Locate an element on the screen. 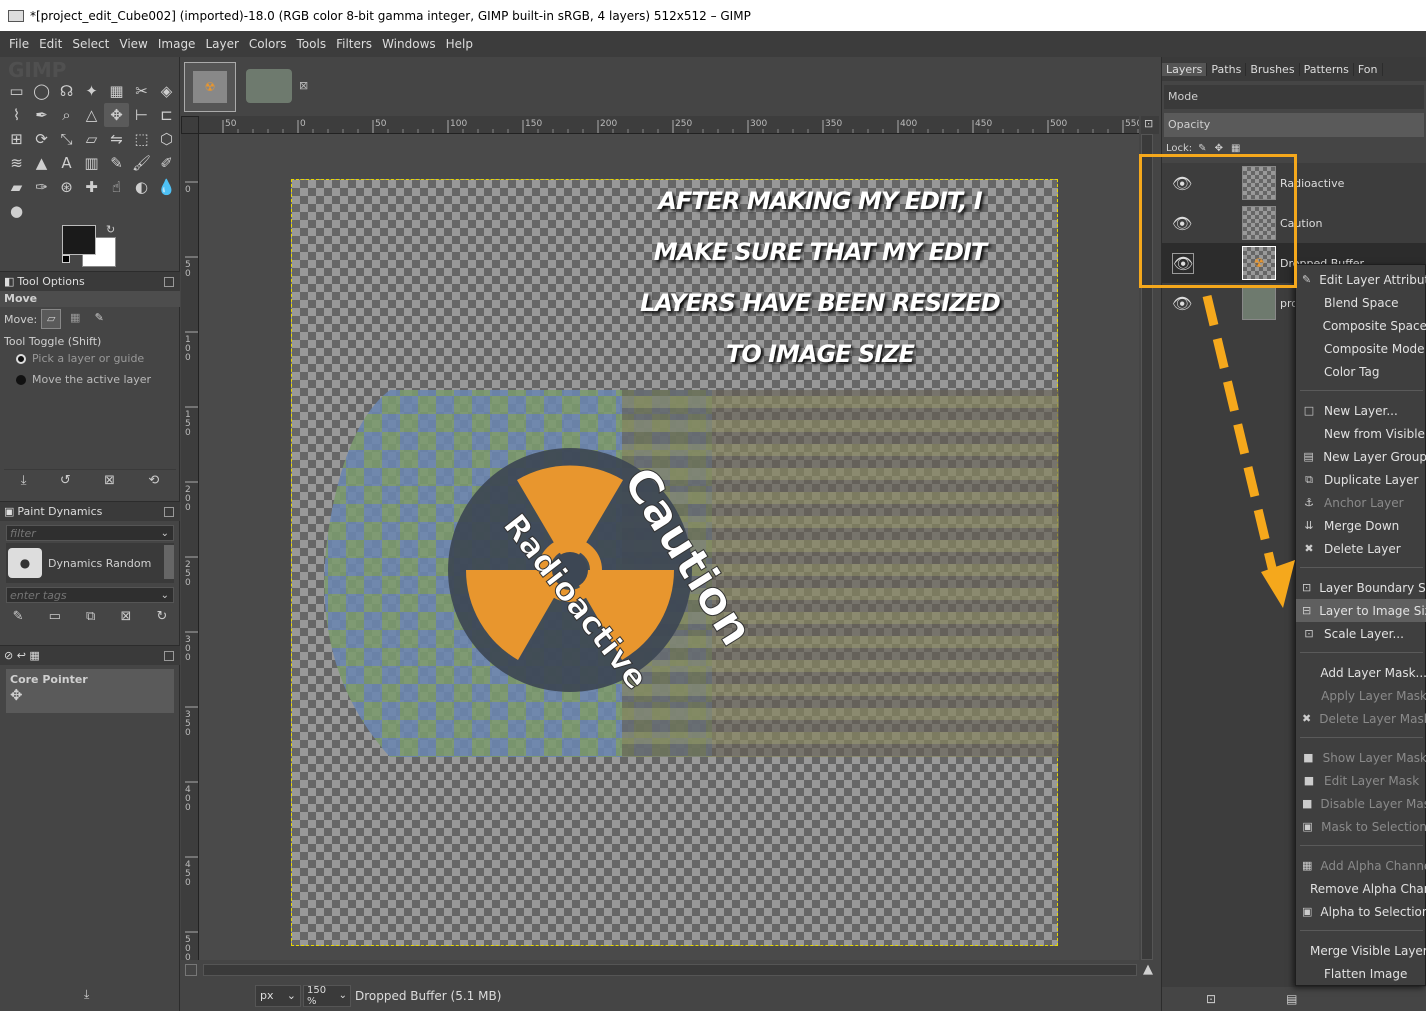 This screenshot has height=1011, width=1426. bucket-fill-tool-icon: ▲ is located at coordinates (41, 163).